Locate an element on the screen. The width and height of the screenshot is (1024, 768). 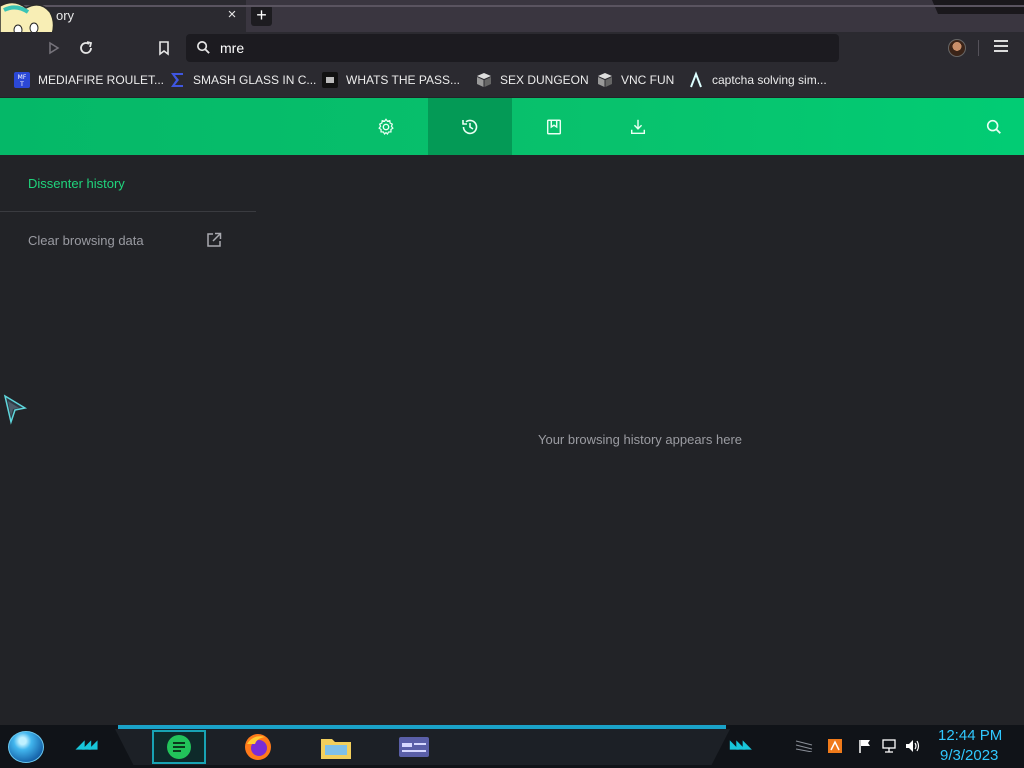
bookmark-item: VNC FUN is located at coordinates (635, 80).